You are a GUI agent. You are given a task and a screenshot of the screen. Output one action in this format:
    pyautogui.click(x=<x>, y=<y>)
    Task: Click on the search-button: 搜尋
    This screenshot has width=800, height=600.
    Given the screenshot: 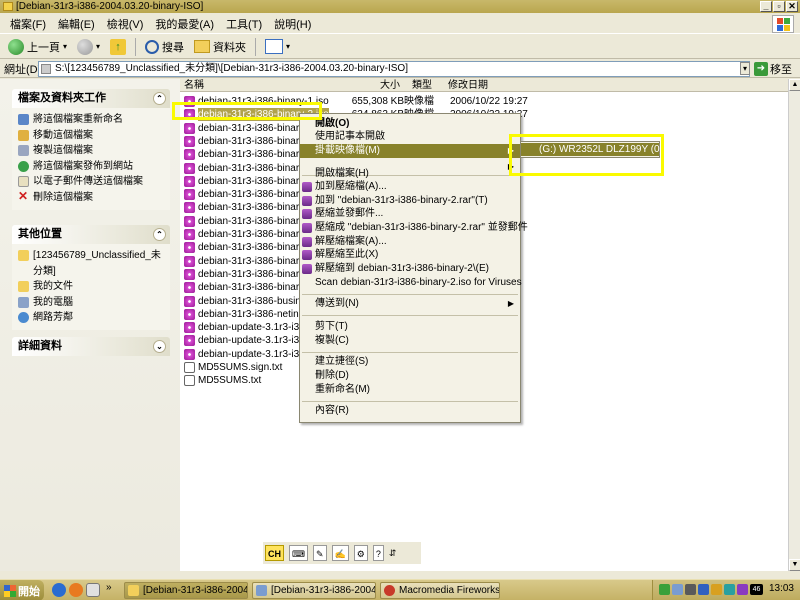 What is the action you would take?
    pyautogui.click(x=164, y=47)
    